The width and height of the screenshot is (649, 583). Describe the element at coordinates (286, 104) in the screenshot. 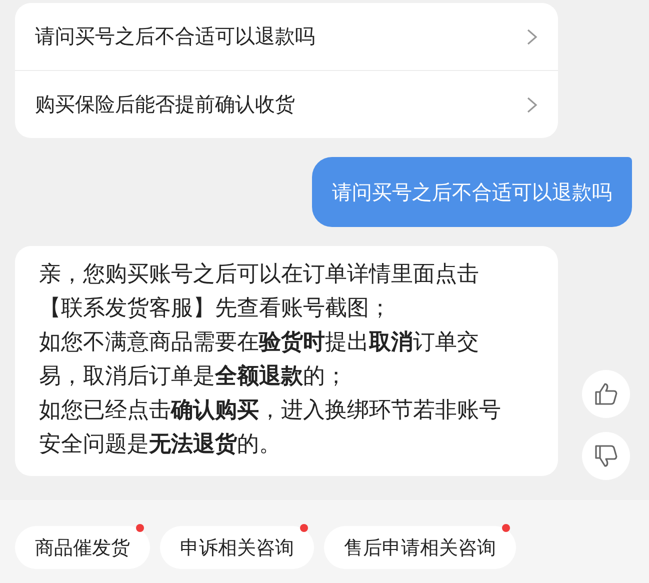

I see `faq-item: 购买保险后能否提前确认收货` at that location.